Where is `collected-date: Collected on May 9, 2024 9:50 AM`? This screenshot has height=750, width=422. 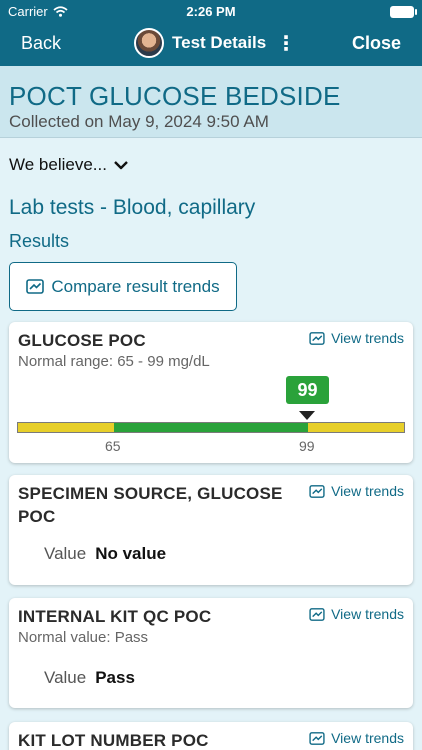
collected-date: Collected on May 9, 2024 9:50 AM is located at coordinates (139, 121).